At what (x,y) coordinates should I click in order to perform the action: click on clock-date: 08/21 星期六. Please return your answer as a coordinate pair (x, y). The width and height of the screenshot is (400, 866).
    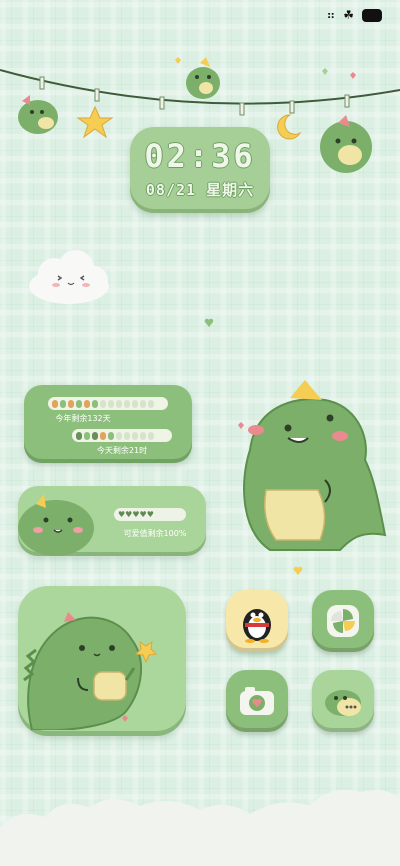
    Looking at the image, I should click on (200, 190).